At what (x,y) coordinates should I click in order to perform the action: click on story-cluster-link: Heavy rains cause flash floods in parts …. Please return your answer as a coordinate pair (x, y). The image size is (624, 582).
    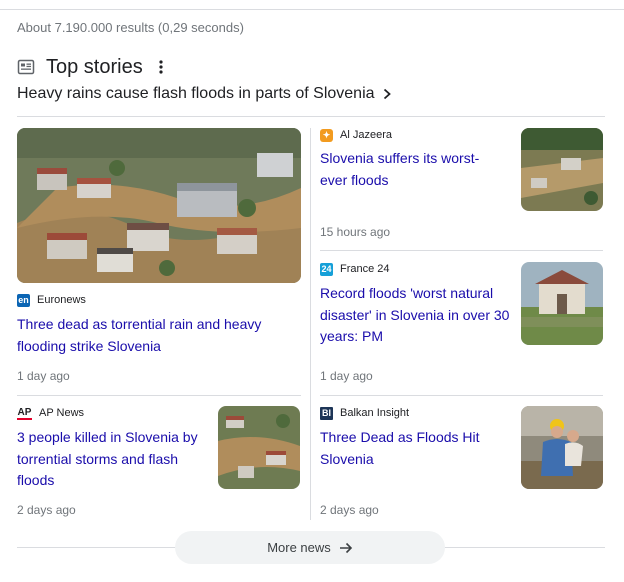
    Looking at the image, I should click on (205, 94).